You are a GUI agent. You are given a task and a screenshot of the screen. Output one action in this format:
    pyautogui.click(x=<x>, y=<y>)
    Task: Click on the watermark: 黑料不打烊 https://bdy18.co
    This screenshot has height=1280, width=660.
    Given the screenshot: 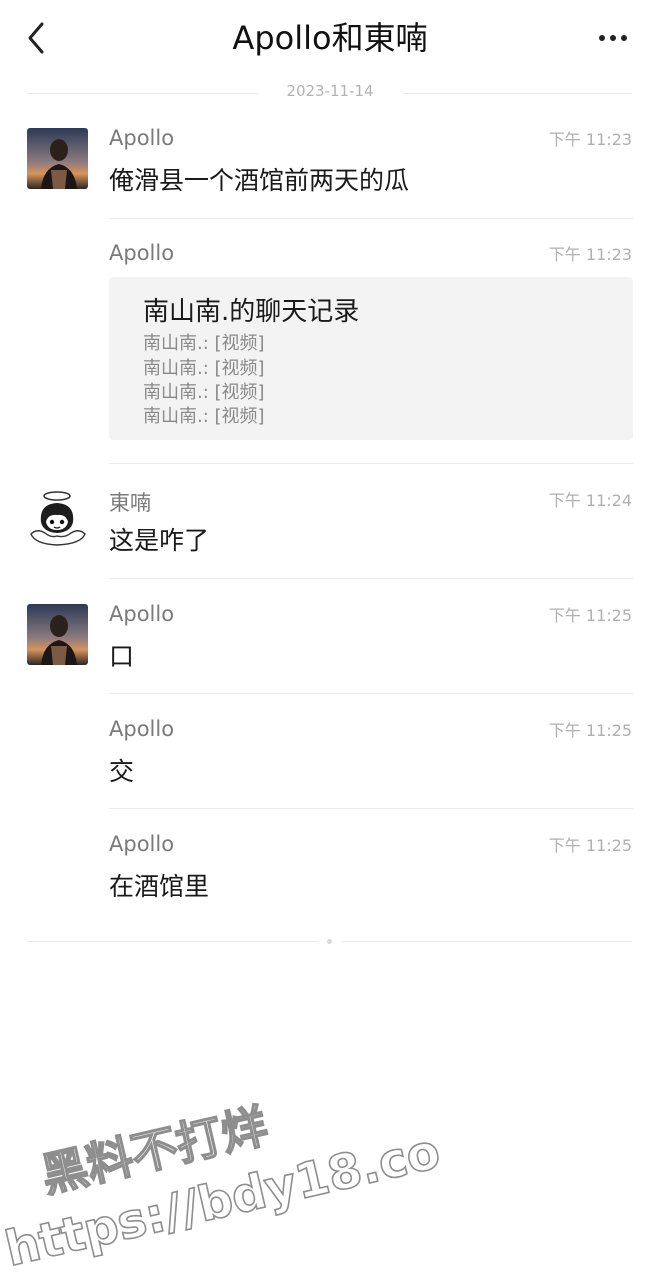 What is the action you would take?
    pyautogui.click(x=223, y=1189)
    